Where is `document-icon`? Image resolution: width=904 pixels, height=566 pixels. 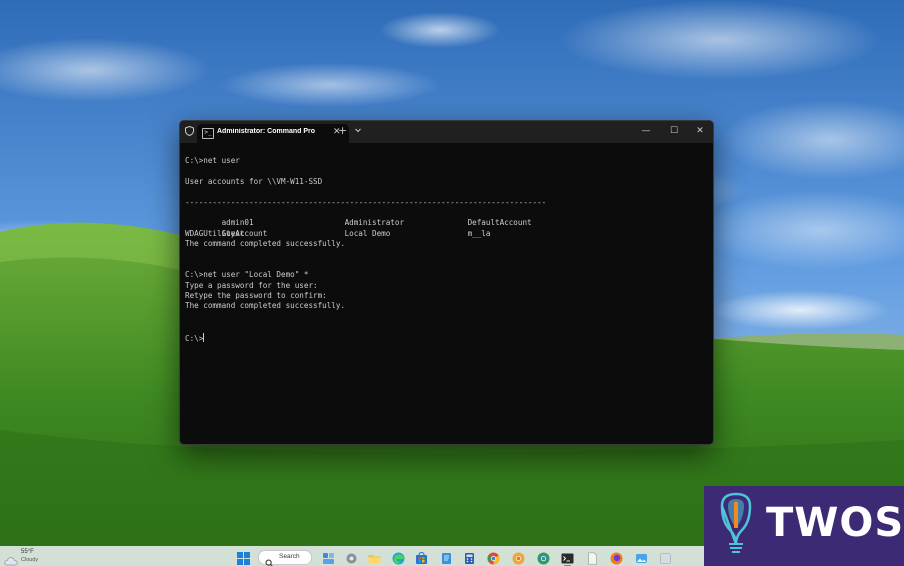 document-icon is located at coordinates (592, 558).